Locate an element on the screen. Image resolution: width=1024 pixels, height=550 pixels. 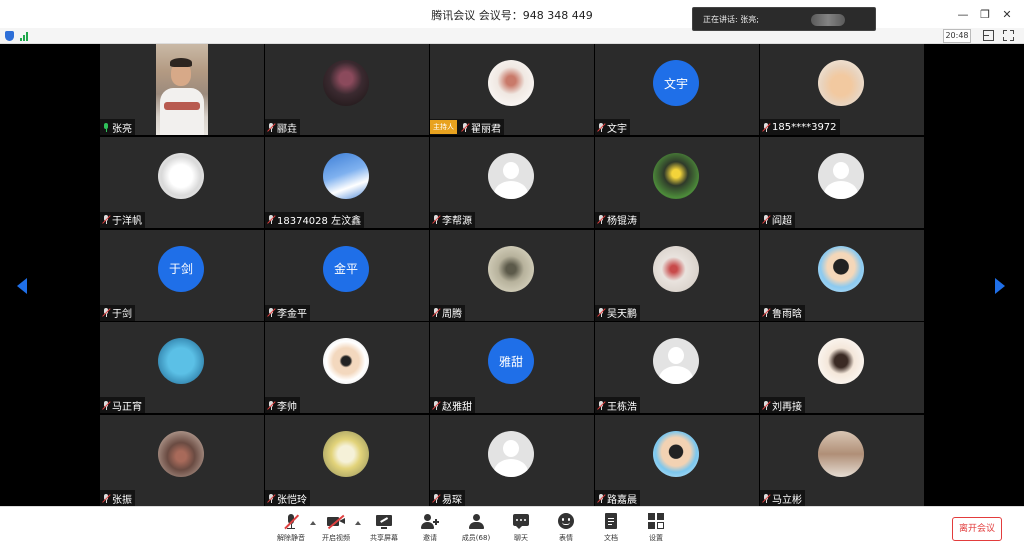
participant-label: 易琛 is located at coordinates (447, 498).